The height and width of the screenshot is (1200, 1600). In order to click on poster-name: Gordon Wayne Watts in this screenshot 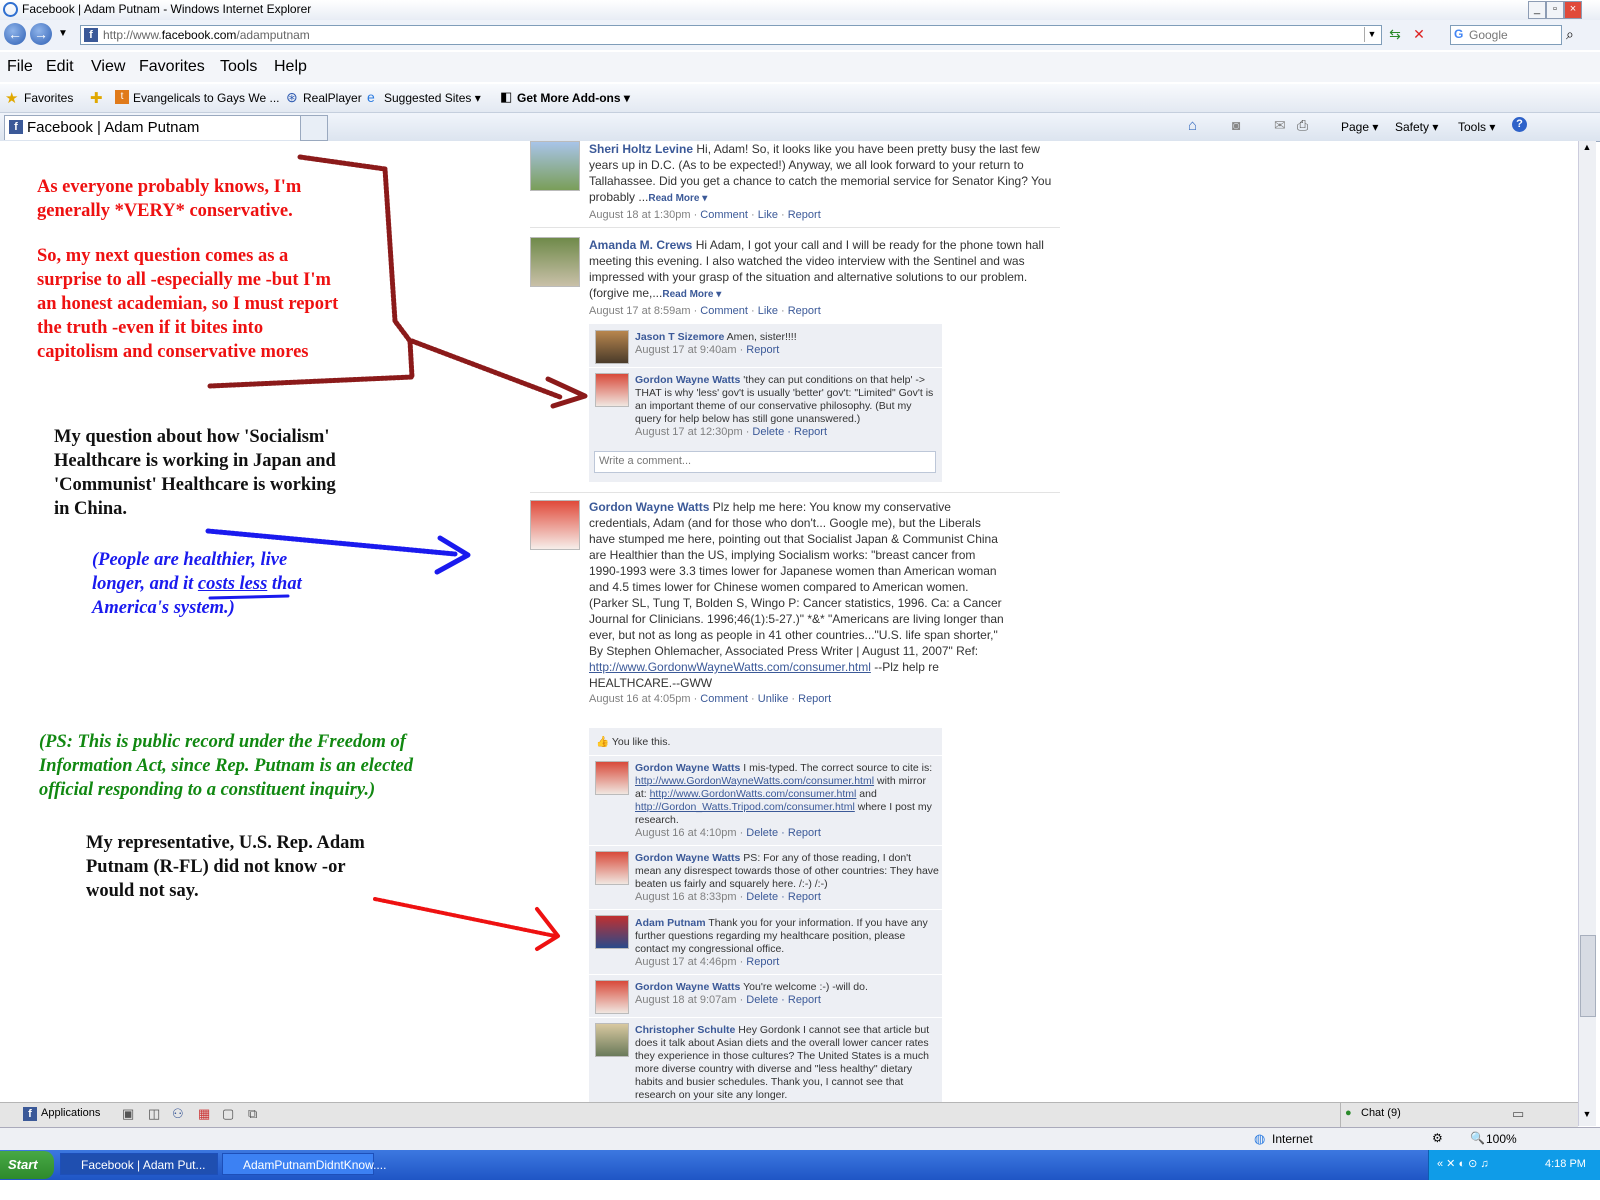, I will do `click(649, 507)`.